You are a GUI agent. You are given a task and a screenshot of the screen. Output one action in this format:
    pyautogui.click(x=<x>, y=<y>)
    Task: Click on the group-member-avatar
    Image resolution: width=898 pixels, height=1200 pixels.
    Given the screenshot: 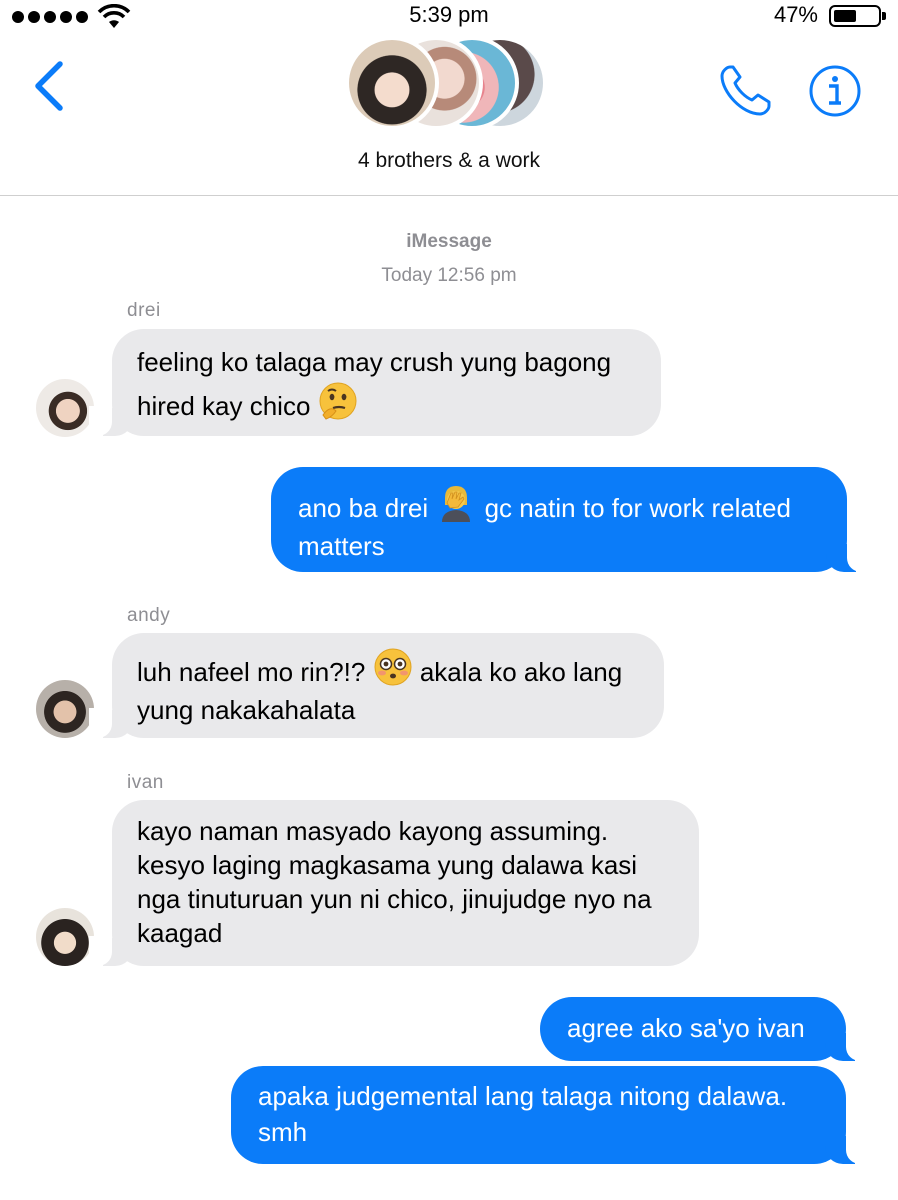 What is the action you would take?
    pyautogui.click(x=392, y=83)
    